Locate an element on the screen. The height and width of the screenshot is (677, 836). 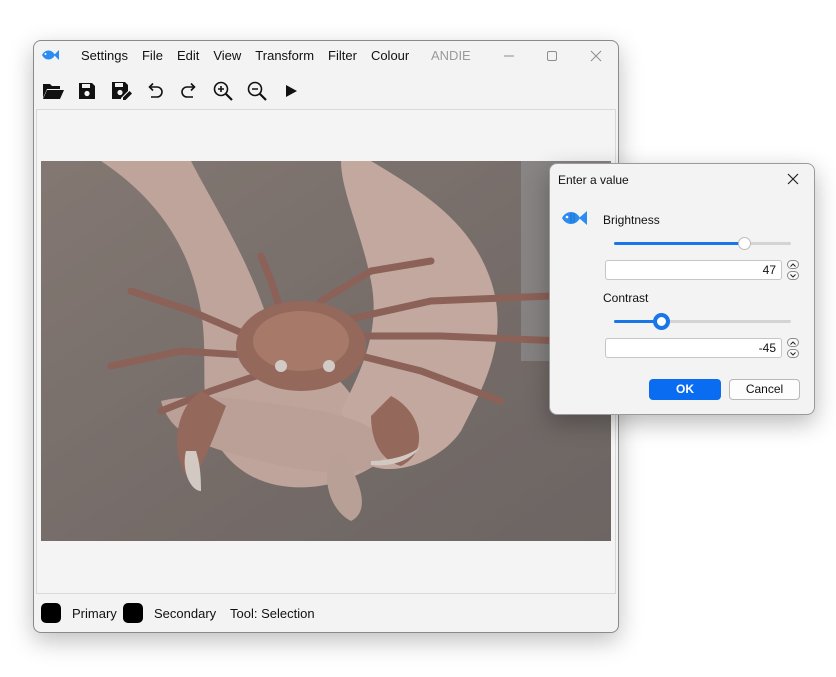
undo-icon is located at coordinates (155, 90).